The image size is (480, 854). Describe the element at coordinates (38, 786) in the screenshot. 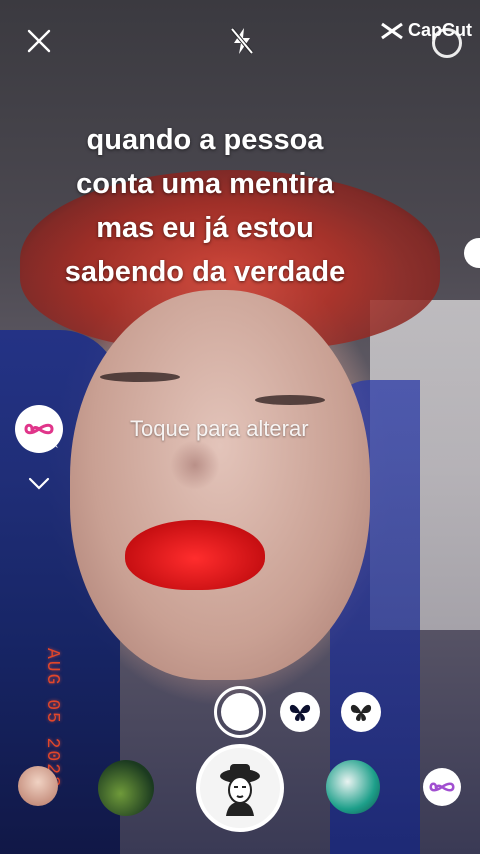

I see `effect-thumbnail-face` at that location.